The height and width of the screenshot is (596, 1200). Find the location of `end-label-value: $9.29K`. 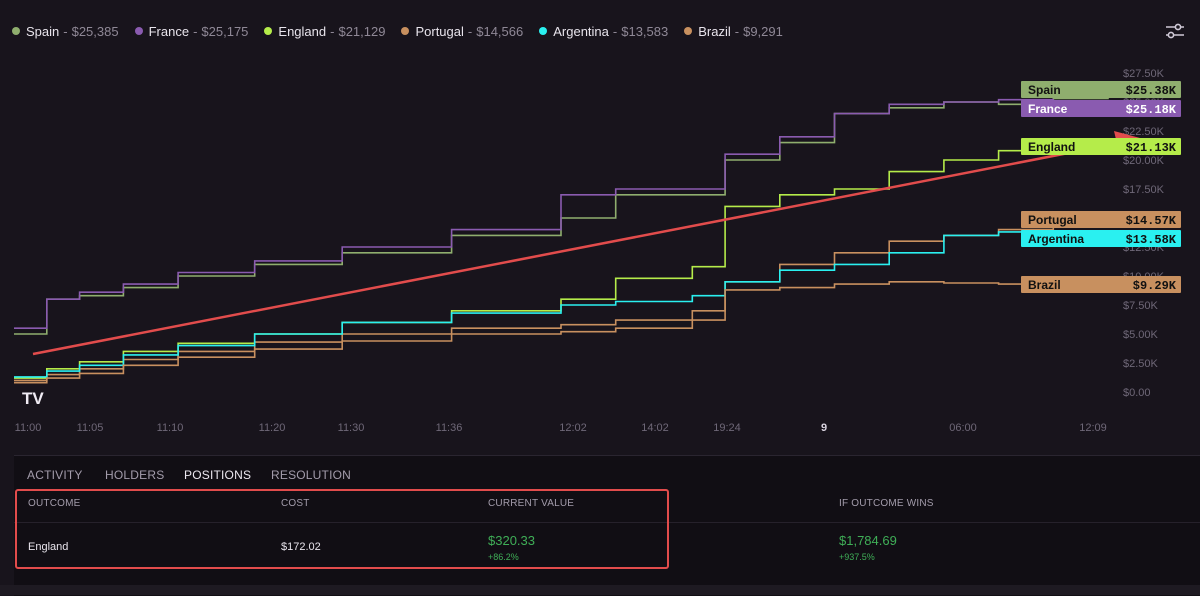

end-label-value: $9.29K is located at coordinates (1155, 286).